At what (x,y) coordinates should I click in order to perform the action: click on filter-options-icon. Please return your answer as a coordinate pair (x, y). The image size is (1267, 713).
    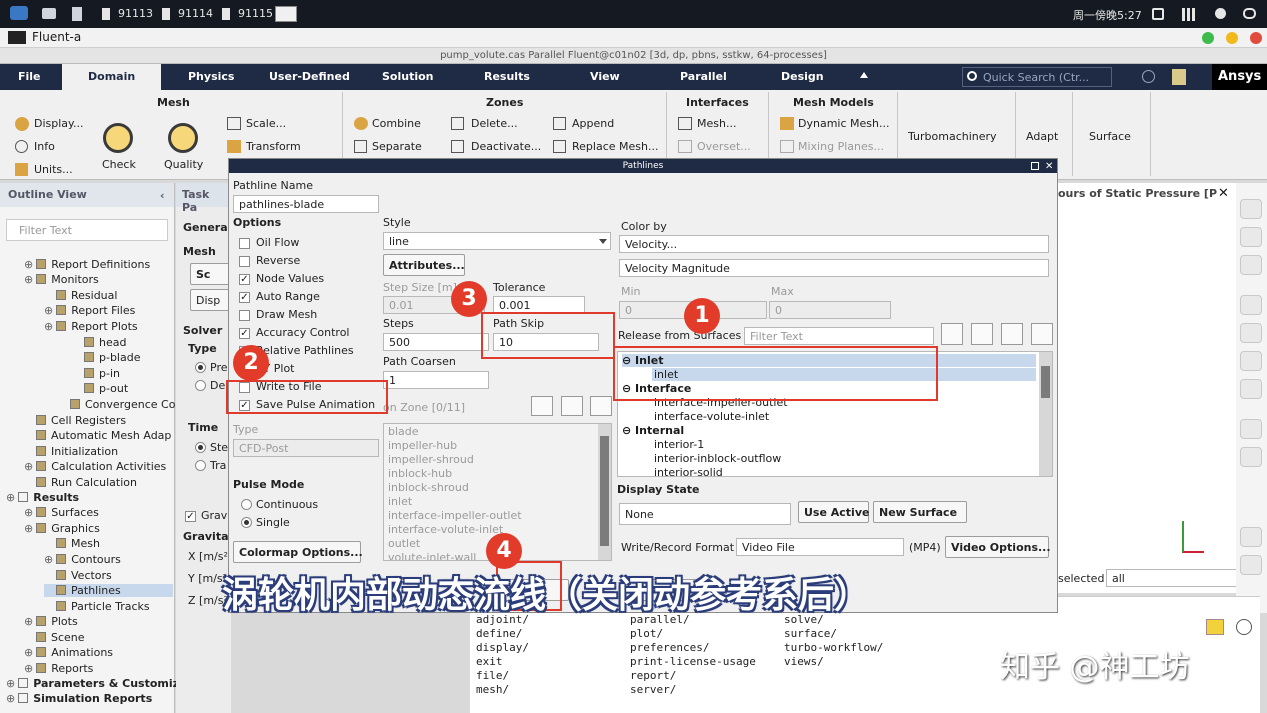
    Looking at the image, I should click on (952, 334).